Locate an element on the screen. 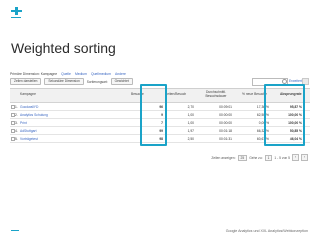 This screenshot has height=240, width=320. avg-duration-value: 00:01:18 is located at coordinates (225, 130).